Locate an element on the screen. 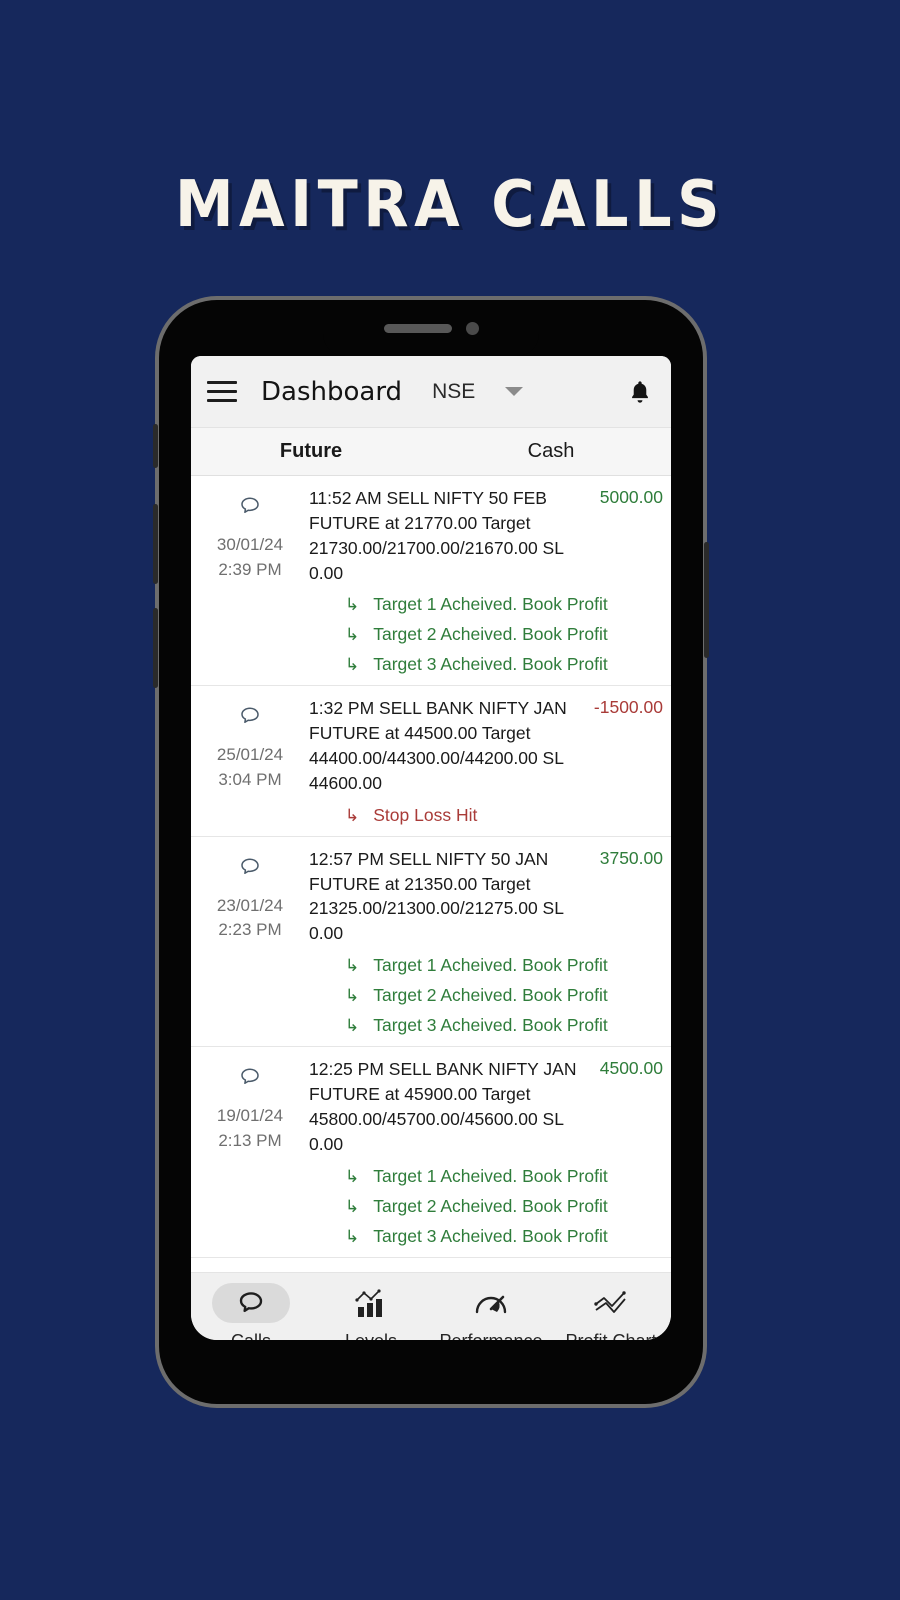  page-heading: Dashboard is located at coordinates (332, 391).